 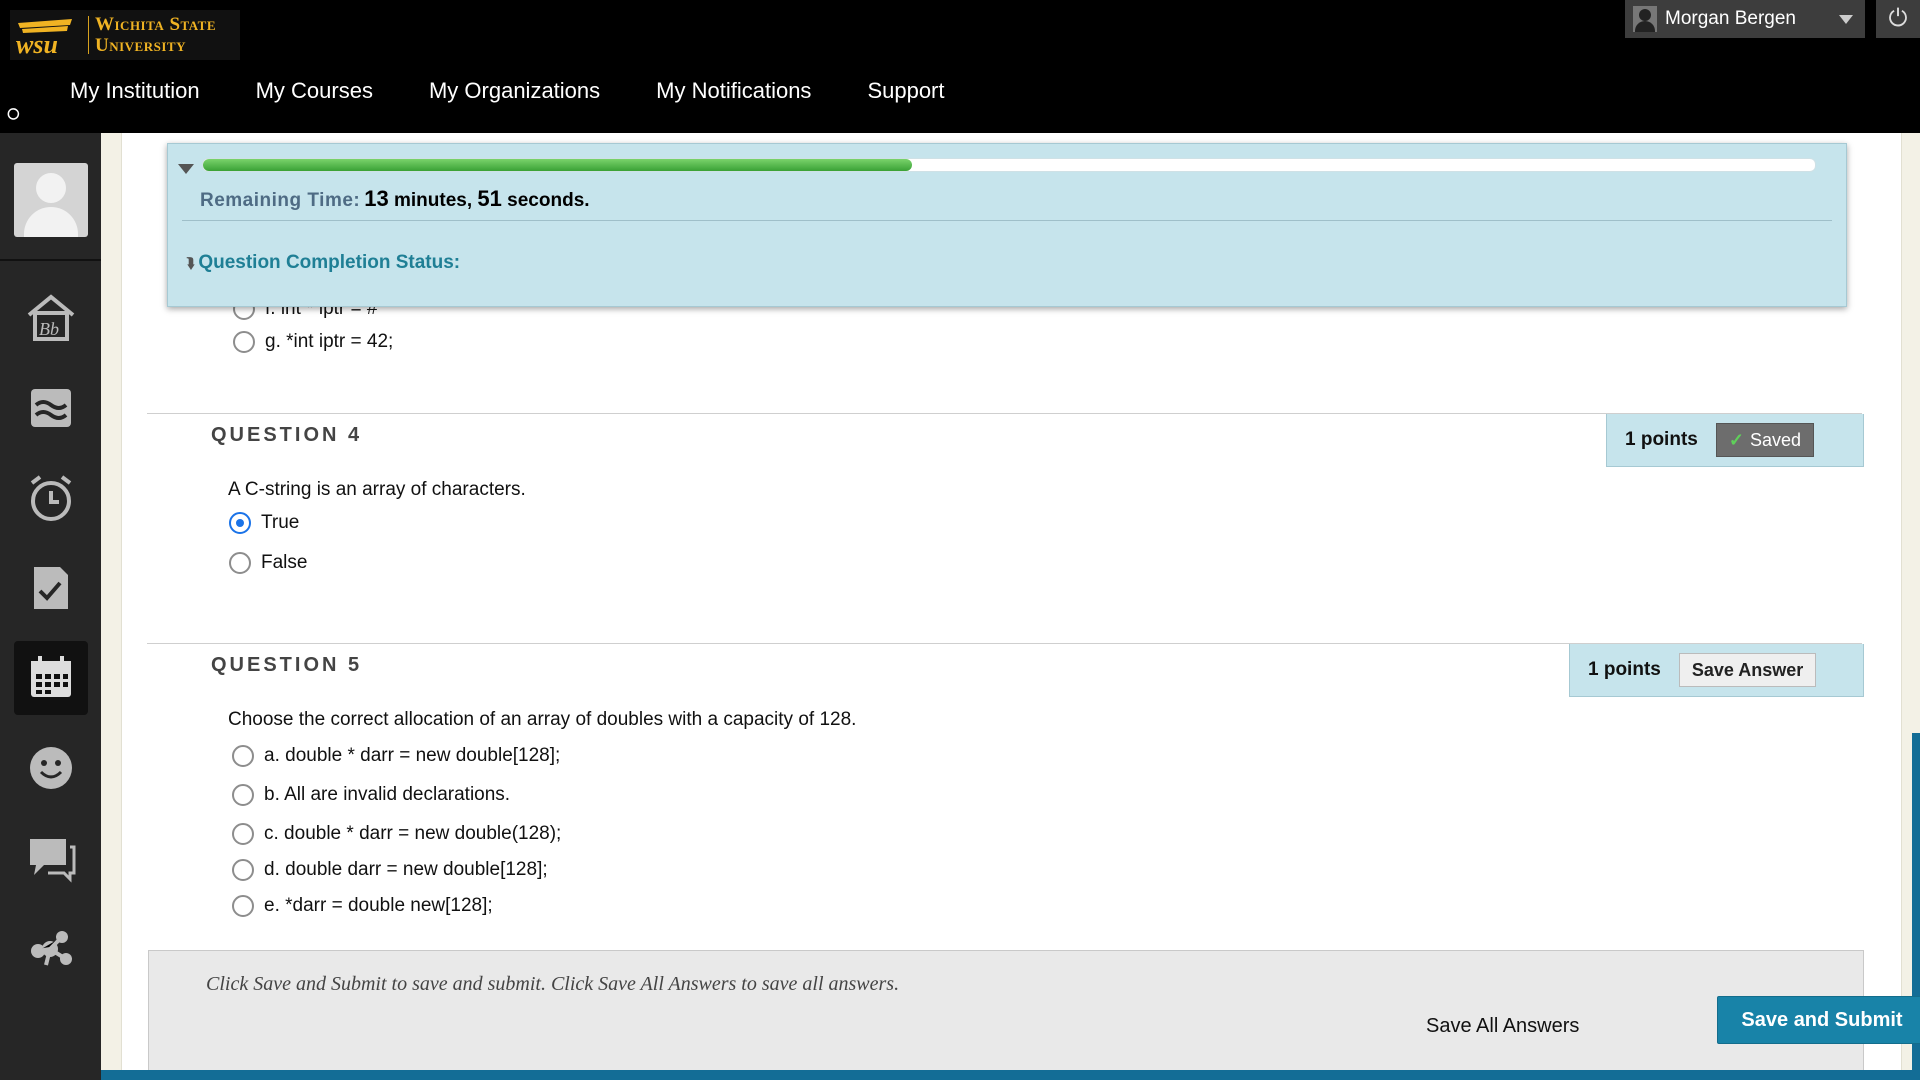 What do you see at coordinates (1009, 165) in the screenshot?
I see `time-progress-bar` at bounding box center [1009, 165].